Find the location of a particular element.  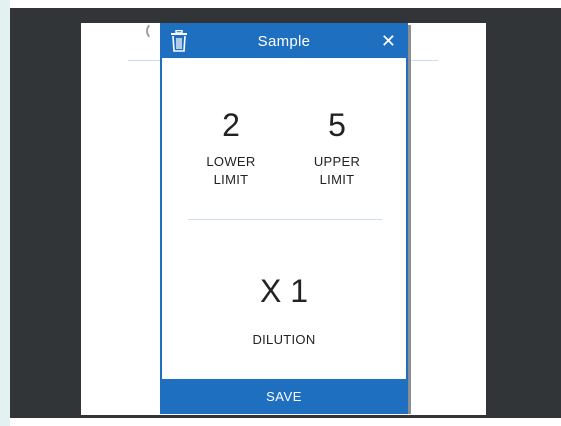

upper-limit-value: 5 is located at coordinates (337, 125).